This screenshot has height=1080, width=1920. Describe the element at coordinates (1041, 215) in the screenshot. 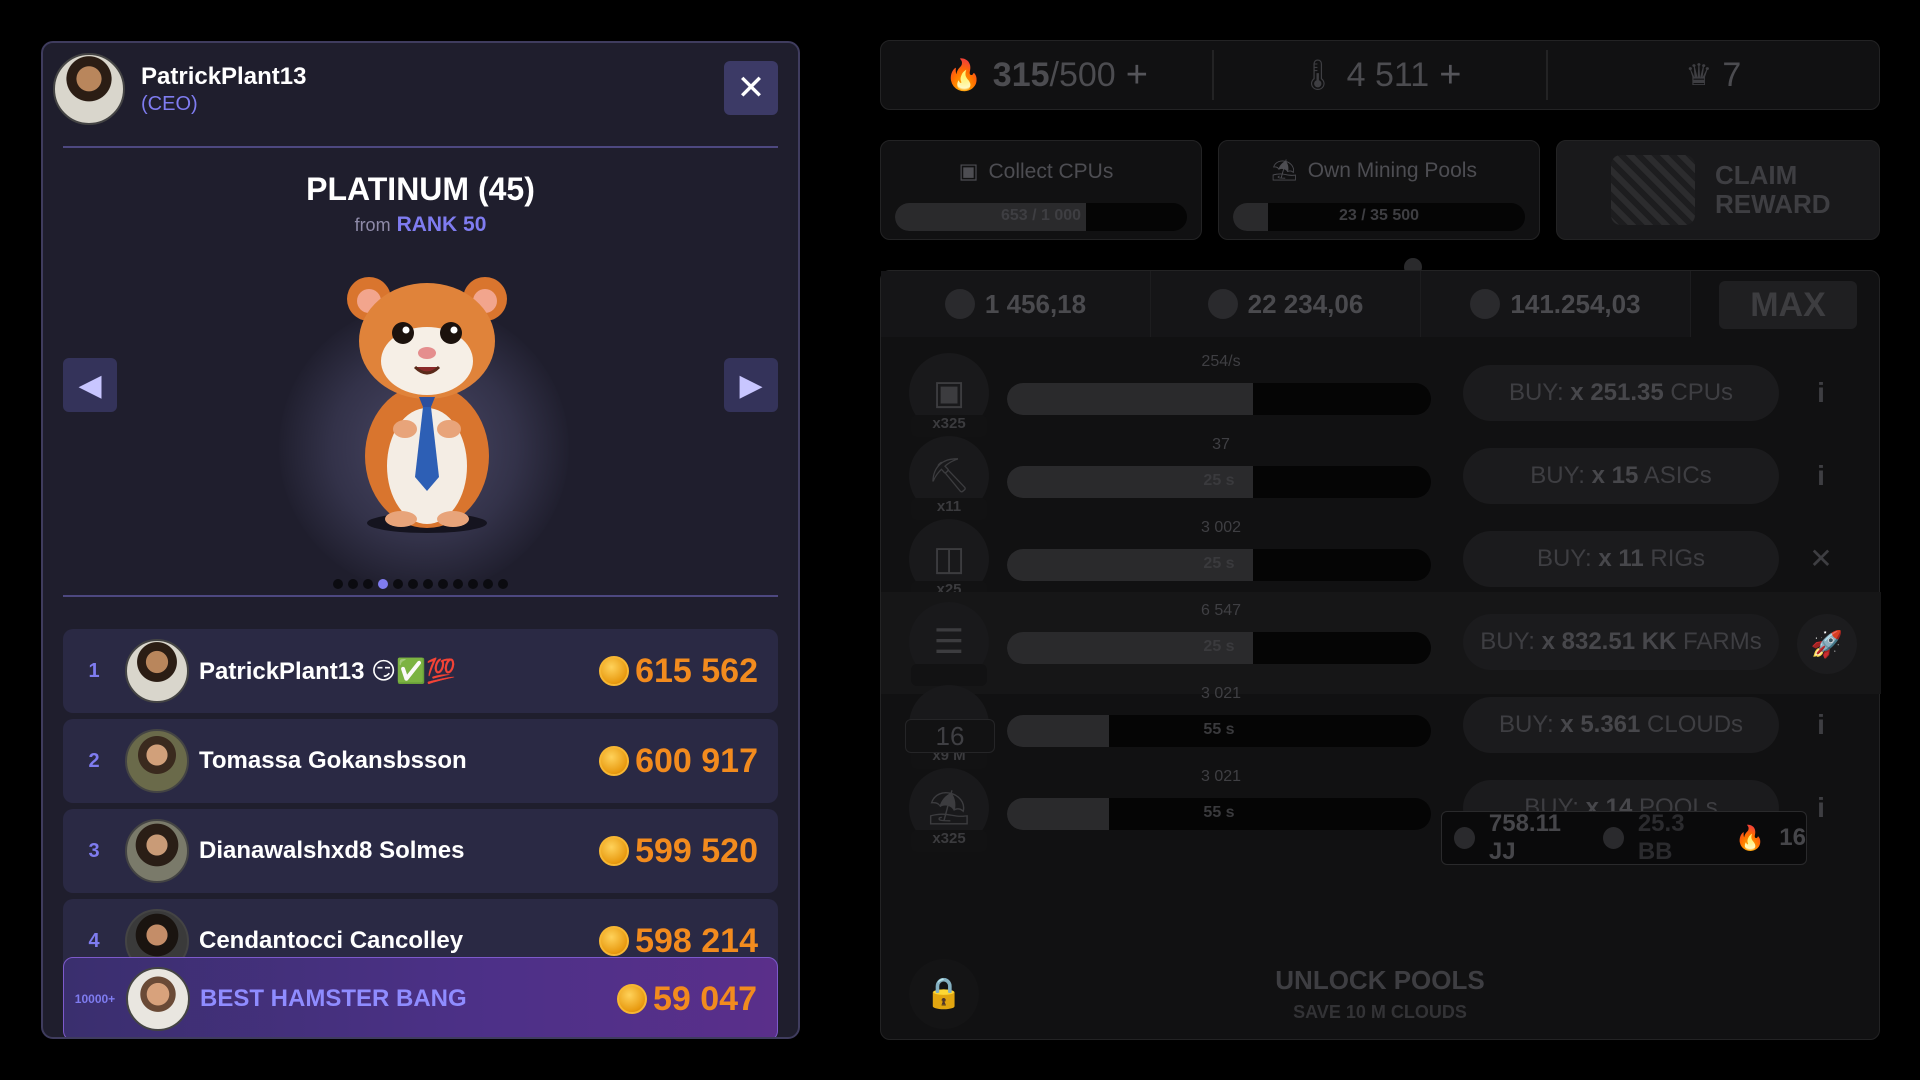

I see `task-progress-text: 653 / 1 000` at that location.